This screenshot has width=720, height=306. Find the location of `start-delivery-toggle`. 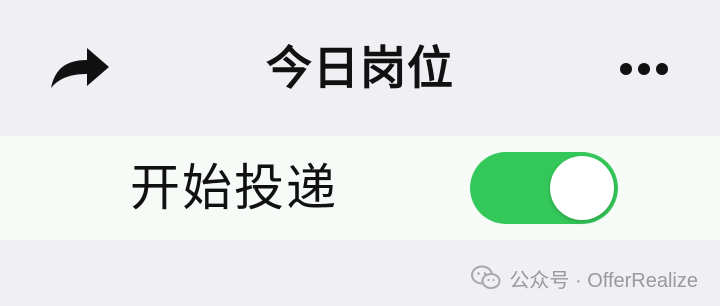

start-delivery-toggle is located at coordinates (544, 188).